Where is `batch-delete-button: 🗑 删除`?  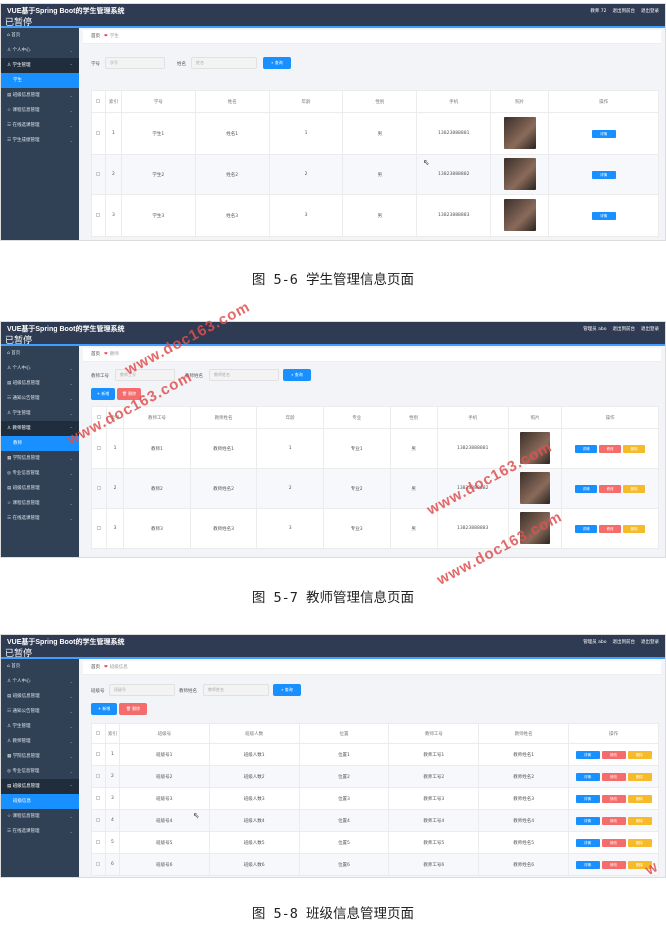 batch-delete-button: 🗑 删除 is located at coordinates (133, 709).